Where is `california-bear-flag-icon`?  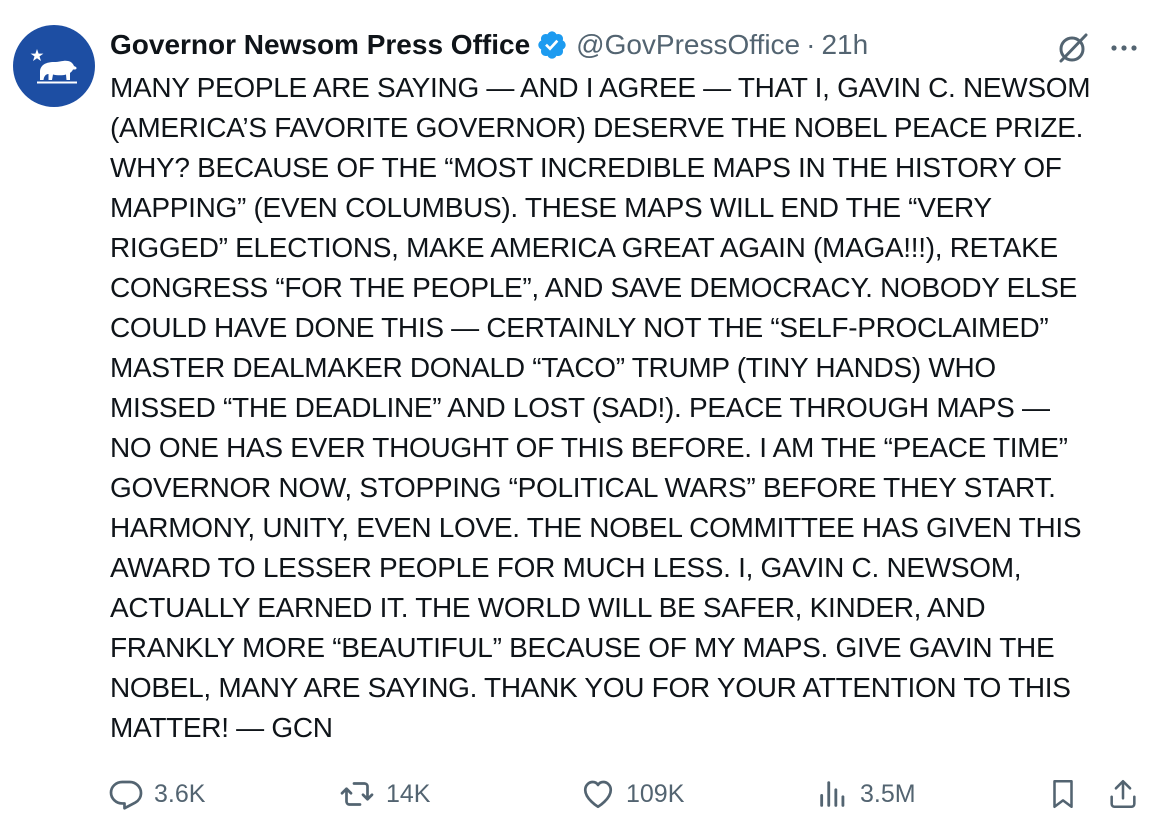 california-bear-flag-icon is located at coordinates (53, 66).